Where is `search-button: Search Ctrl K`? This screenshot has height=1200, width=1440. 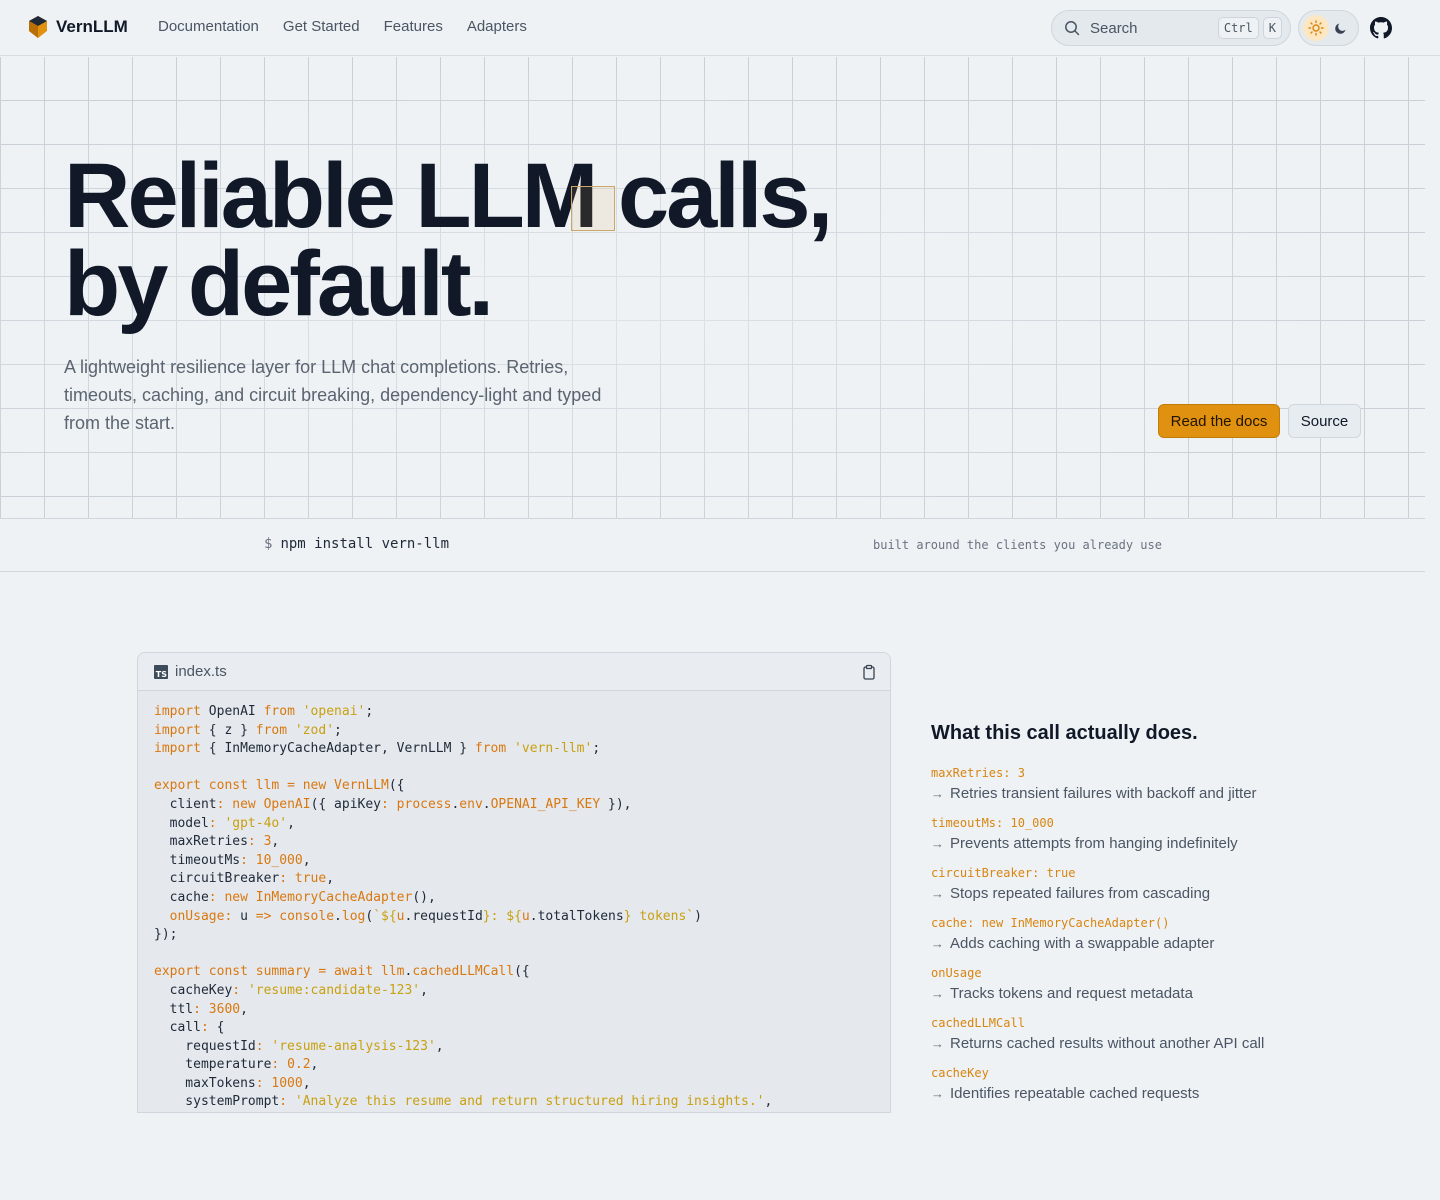
search-button: Search Ctrl K is located at coordinates (1171, 28).